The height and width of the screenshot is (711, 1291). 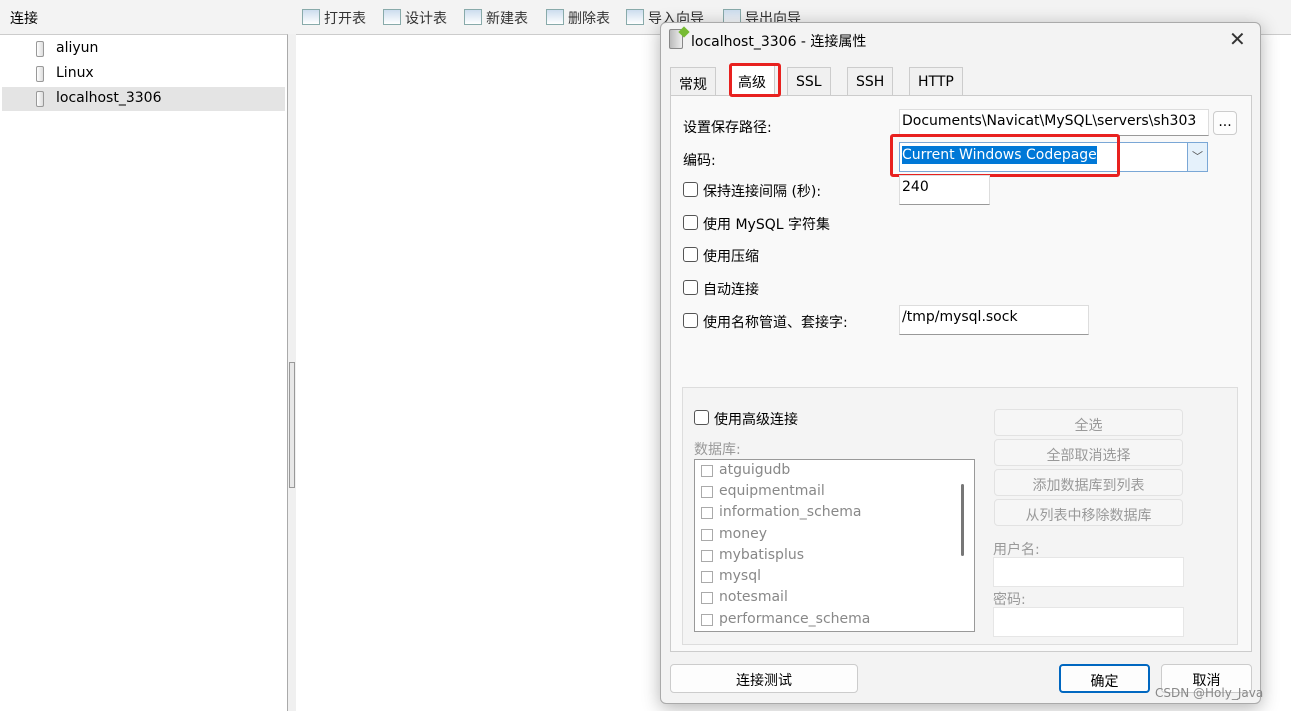 I want to click on encoding-label: 编码:, so click(x=699, y=161).